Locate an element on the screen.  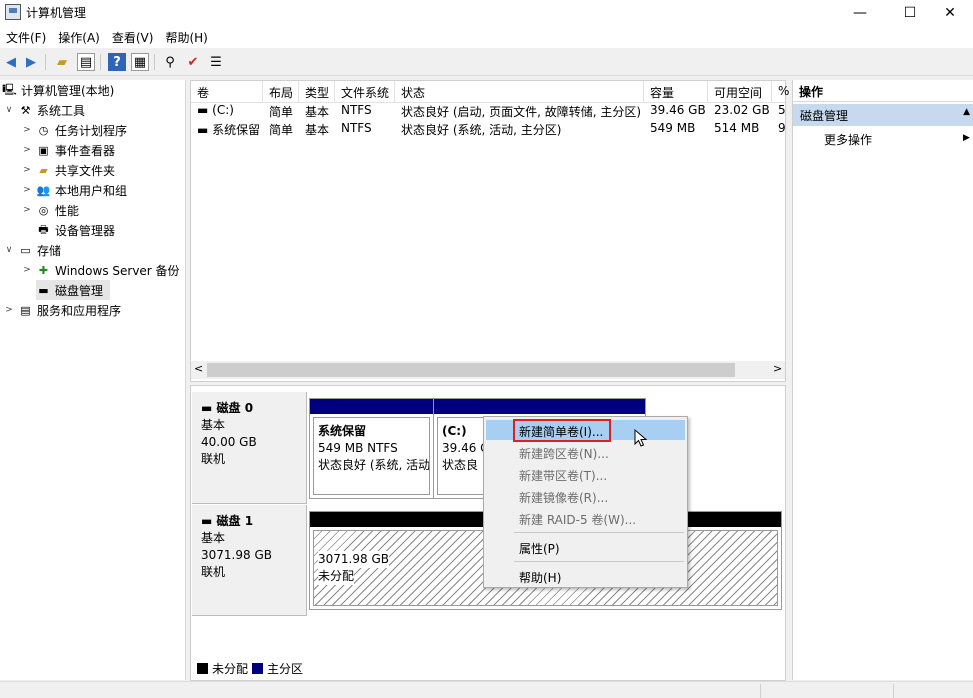
actions-header: 操作 is located at coordinates (883, 91).